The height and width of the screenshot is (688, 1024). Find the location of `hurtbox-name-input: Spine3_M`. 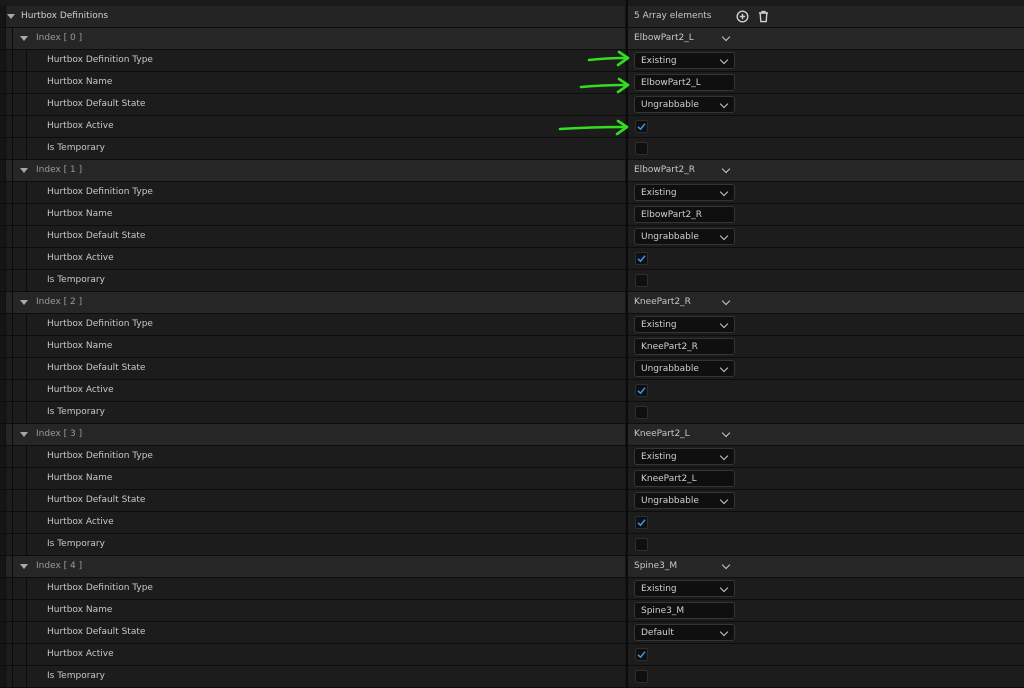

hurtbox-name-input: Spine3_M is located at coordinates (684, 610).